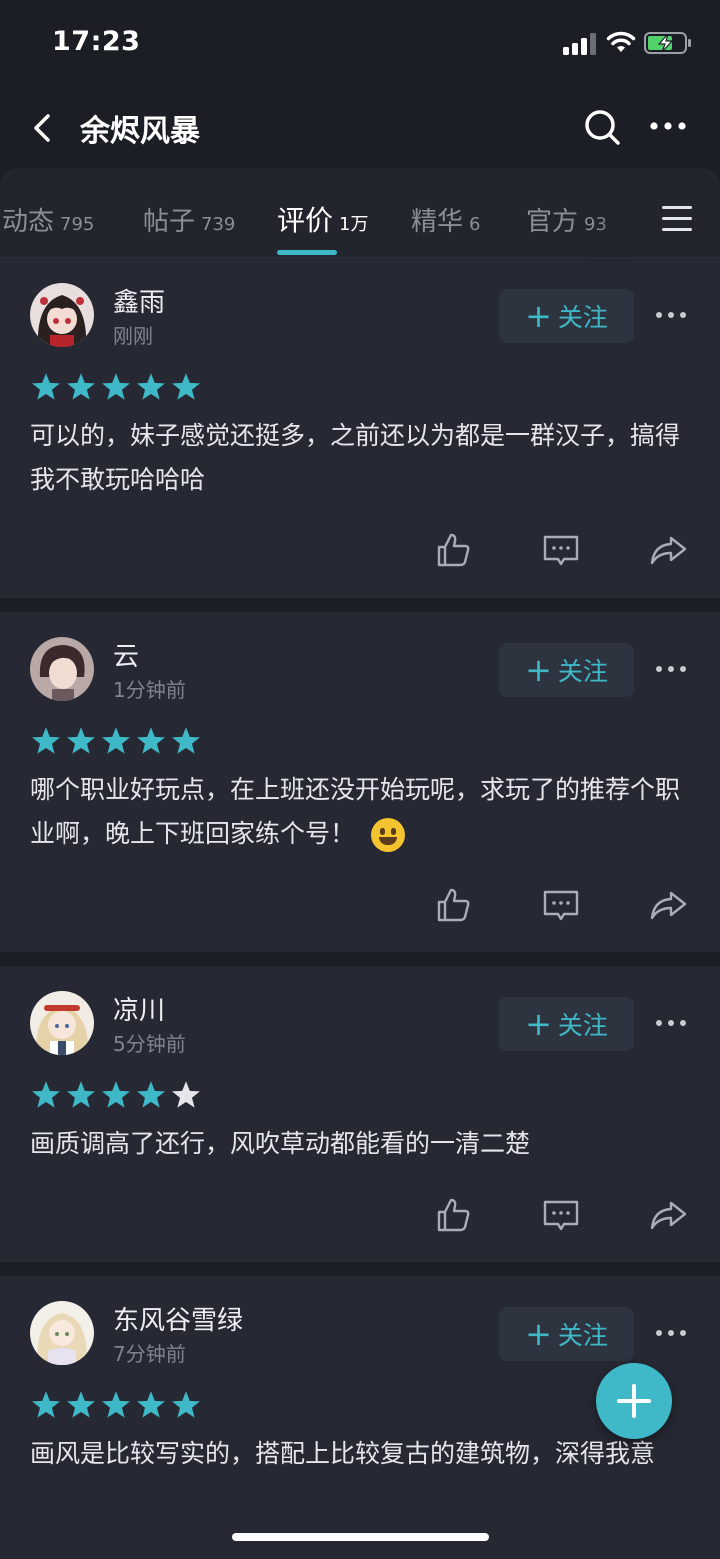 The height and width of the screenshot is (1559, 720). What do you see at coordinates (140, 131) in the screenshot?
I see `page-title: 余烬风暴` at bounding box center [140, 131].